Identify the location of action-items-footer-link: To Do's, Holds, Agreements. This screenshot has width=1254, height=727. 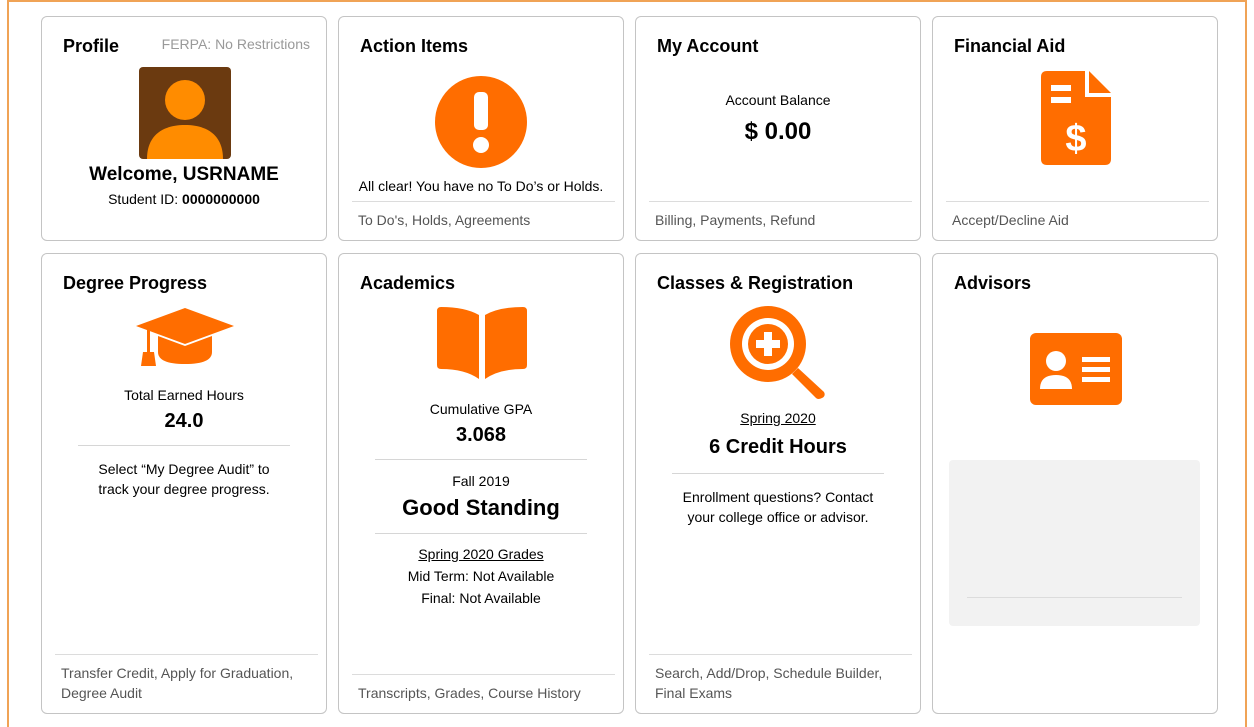
(483, 220).